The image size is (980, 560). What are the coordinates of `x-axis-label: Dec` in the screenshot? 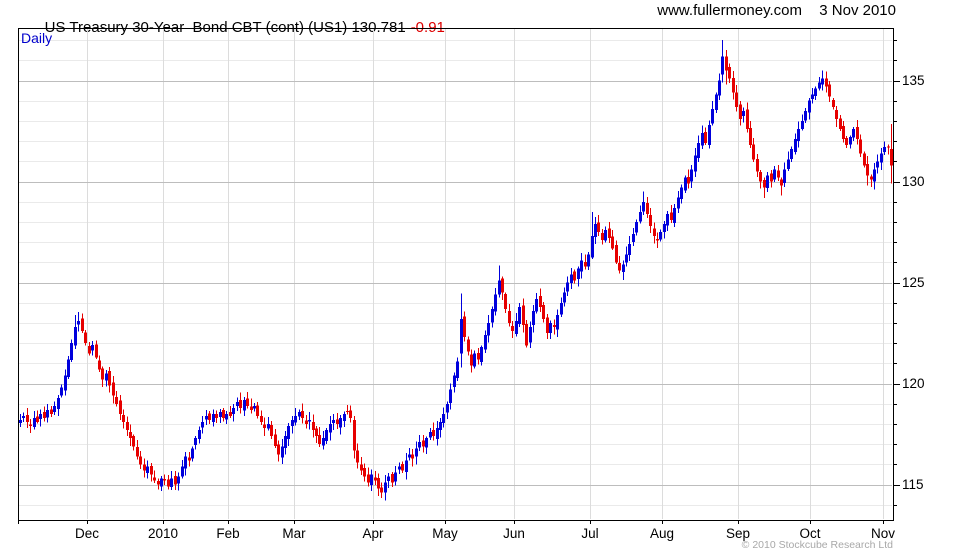 It's located at (87, 533).